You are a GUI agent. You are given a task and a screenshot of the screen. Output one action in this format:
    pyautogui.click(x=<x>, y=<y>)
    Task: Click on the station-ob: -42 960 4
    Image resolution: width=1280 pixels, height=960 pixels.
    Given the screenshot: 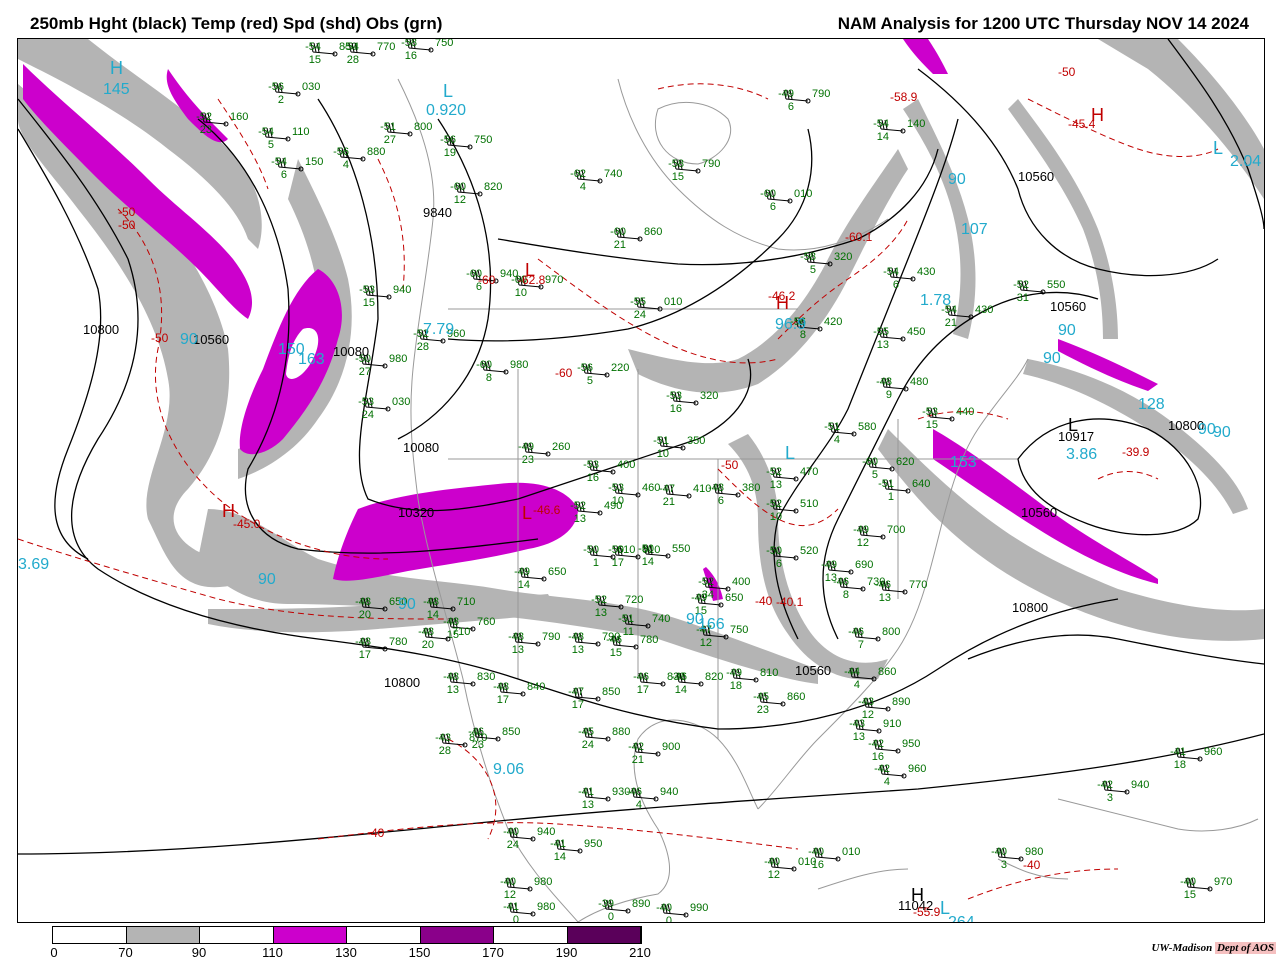 What is the action you would take?
    pyautogui.click(x=900, y=775)
    